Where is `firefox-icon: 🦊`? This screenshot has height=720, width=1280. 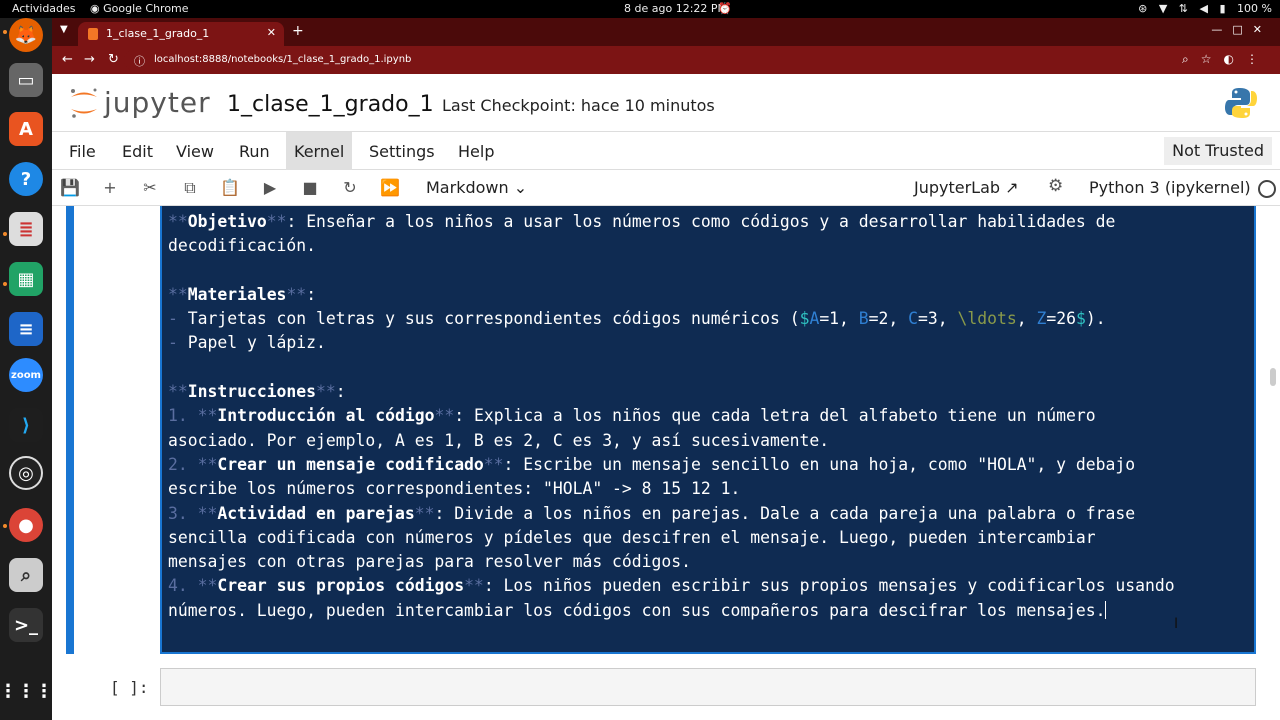 firefox-icon: 🦊 is located at coordinates (26, 35).